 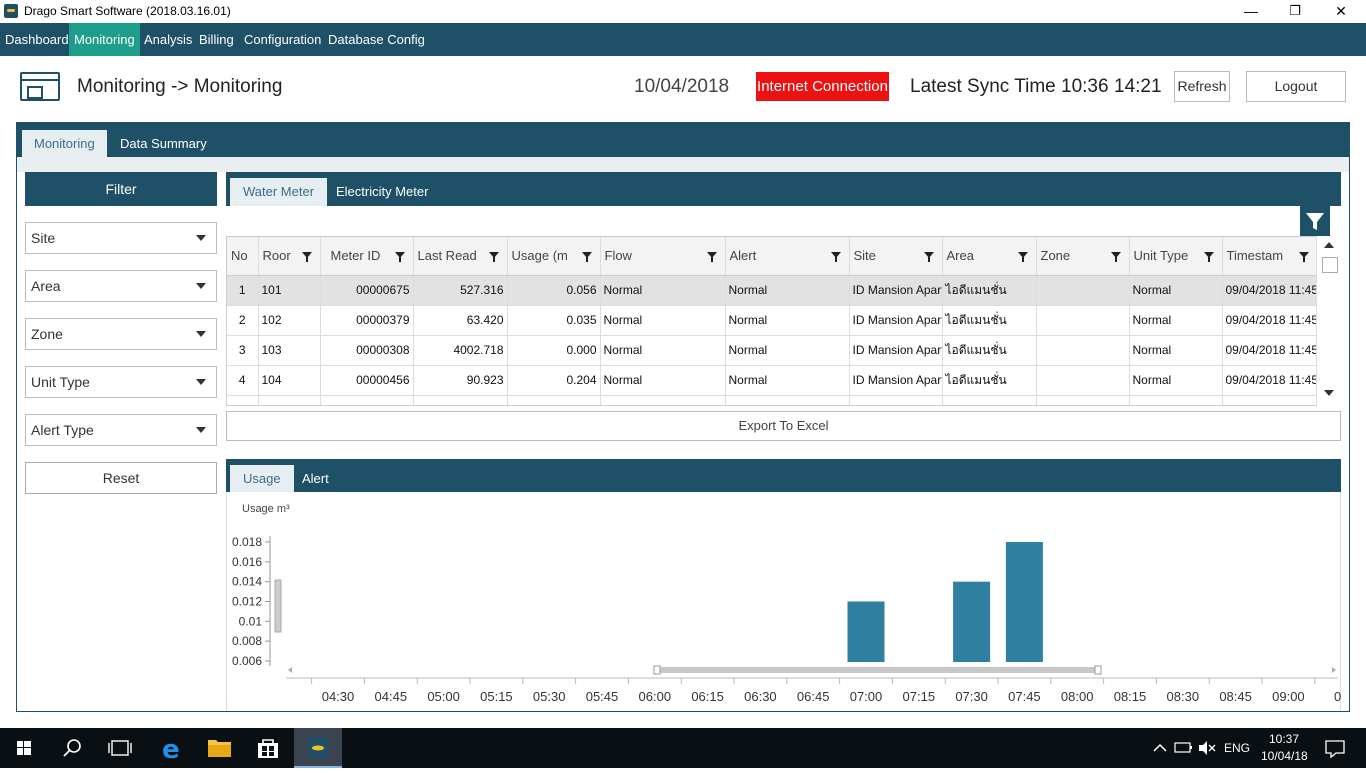 What do you see at coordinates (120, 748) in the screenshot?
I see `task-view-button` at bounding box center [120, 748].